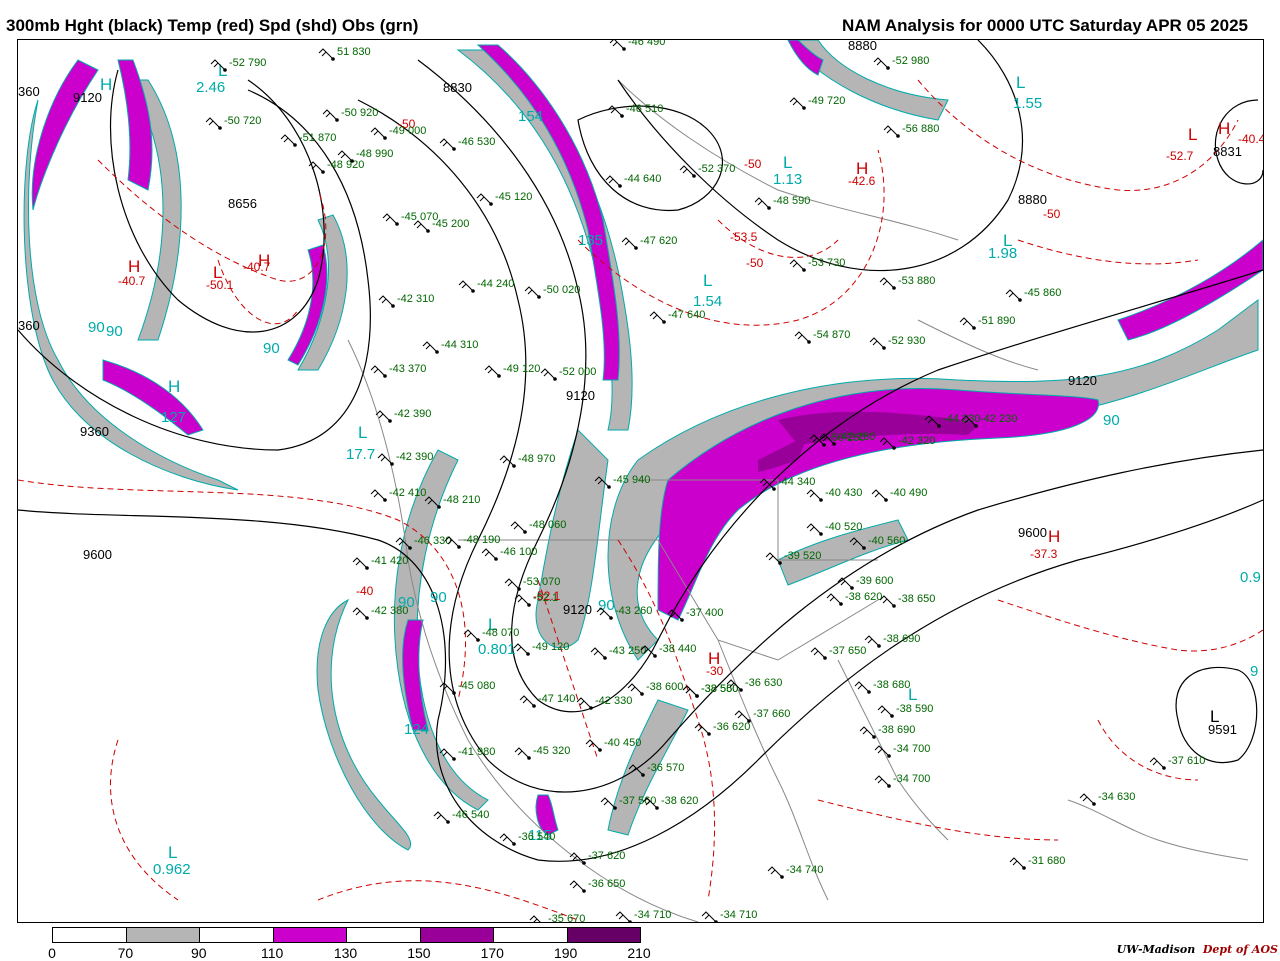 The width and height of the screenshot is (1280, 961). What do you see at coordinates (1227, 151) in the screenshot?
I see `height-label: 8831` at bounding box center [1227, 151].